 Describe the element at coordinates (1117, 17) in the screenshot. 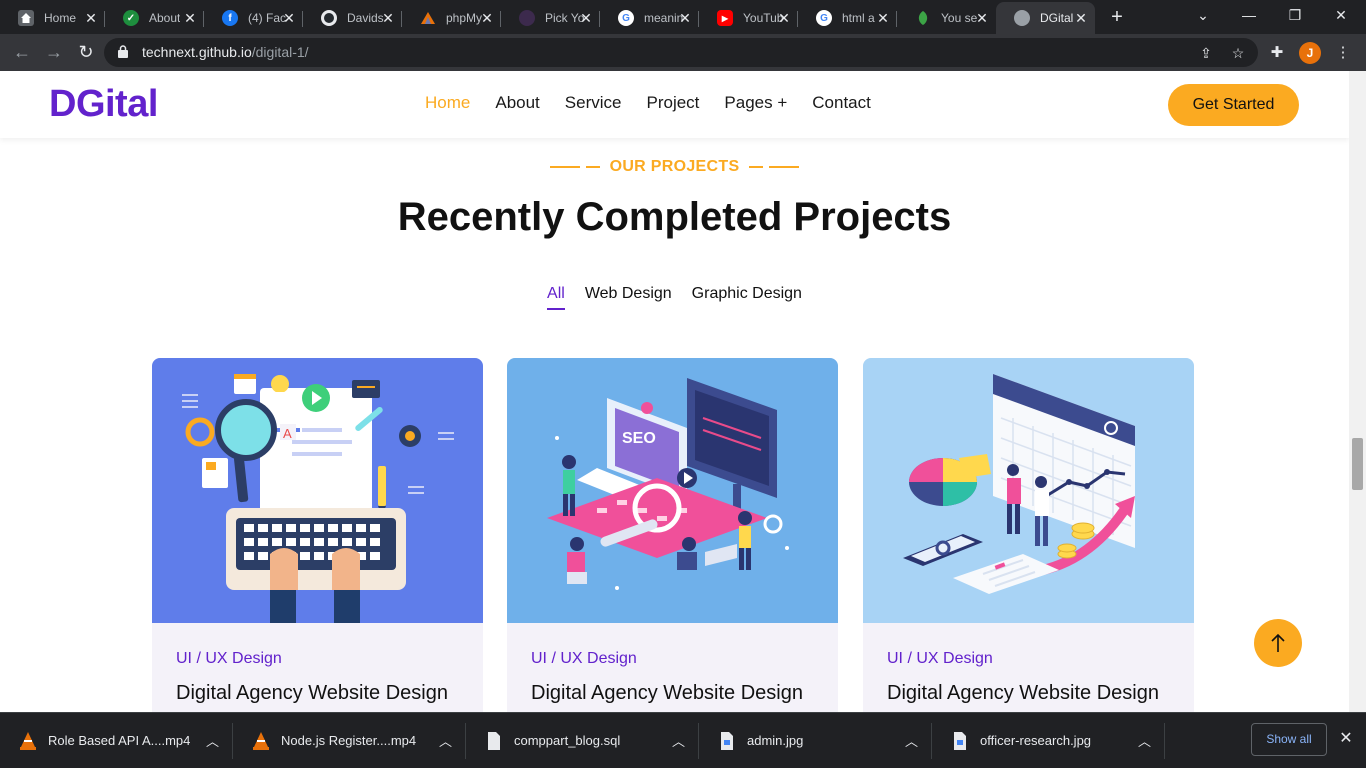

I see `new-tab-button: +` at that location.